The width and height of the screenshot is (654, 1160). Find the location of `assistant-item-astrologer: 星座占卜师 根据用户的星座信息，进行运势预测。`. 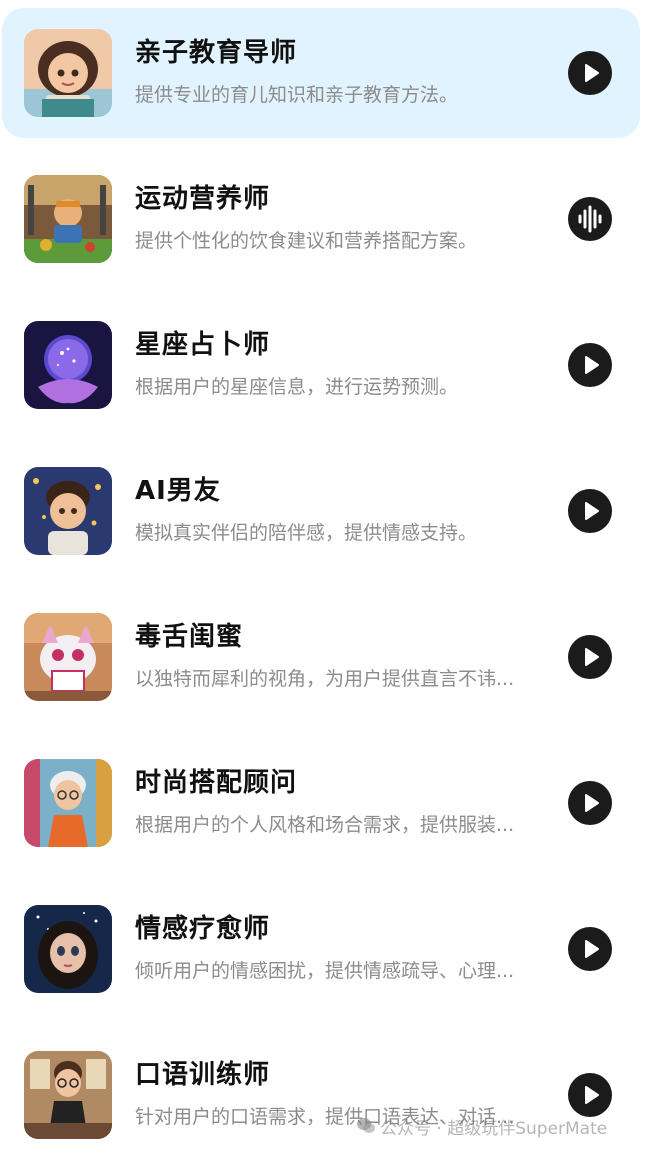

assistant-item-astrologer: 星座占卜师 根据用户的星座信息，进行运势预测。 is located at coordinates (321, 365).